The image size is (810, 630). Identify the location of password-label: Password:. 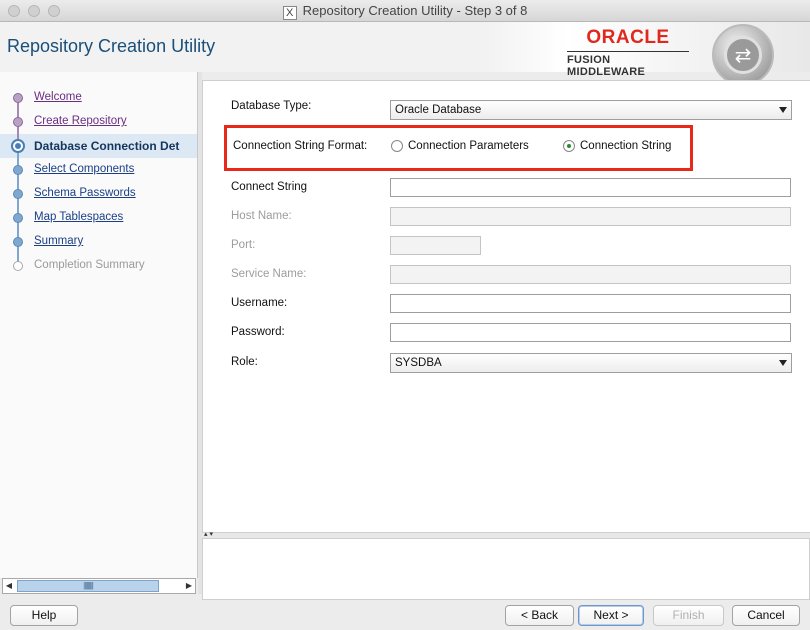
(258, 332).